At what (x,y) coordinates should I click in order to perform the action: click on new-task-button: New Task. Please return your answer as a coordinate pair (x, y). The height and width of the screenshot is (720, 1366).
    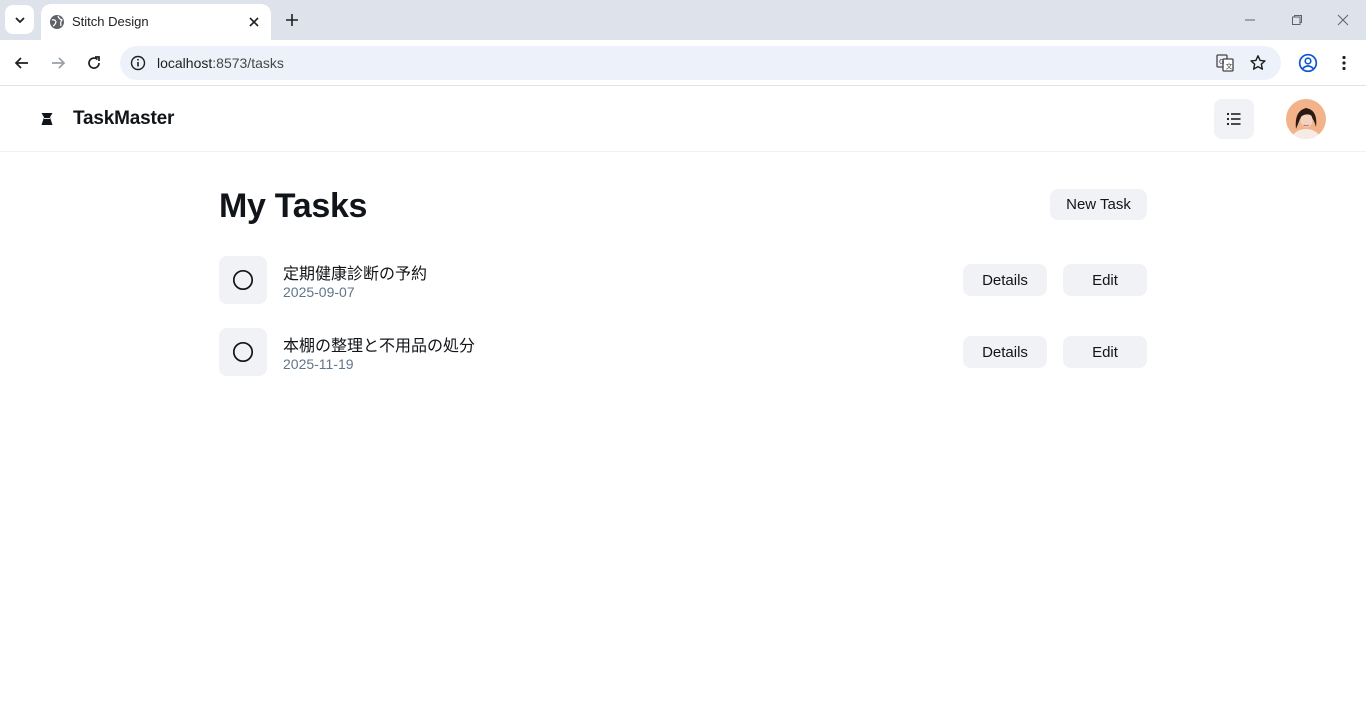
    Looking at the image, I should click on (1098, 204).